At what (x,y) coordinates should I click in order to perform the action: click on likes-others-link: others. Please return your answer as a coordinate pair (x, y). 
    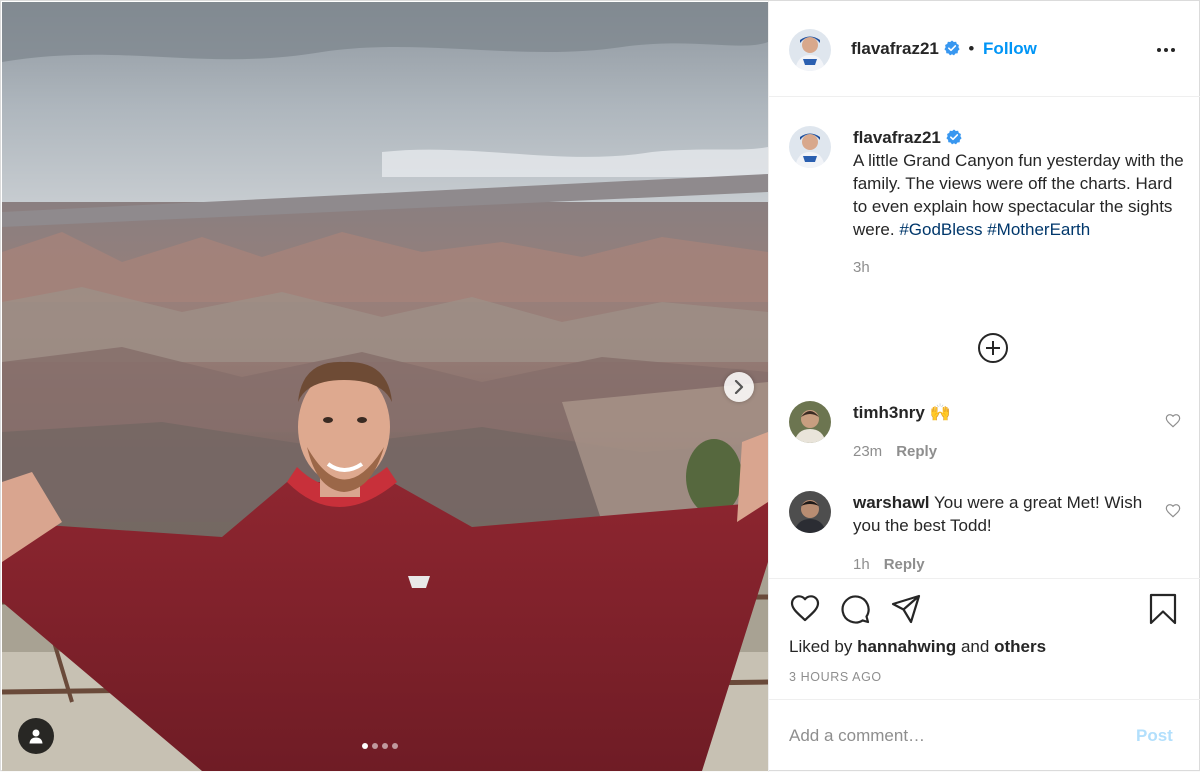
    Looking at the image, I should click on (1020, 646).